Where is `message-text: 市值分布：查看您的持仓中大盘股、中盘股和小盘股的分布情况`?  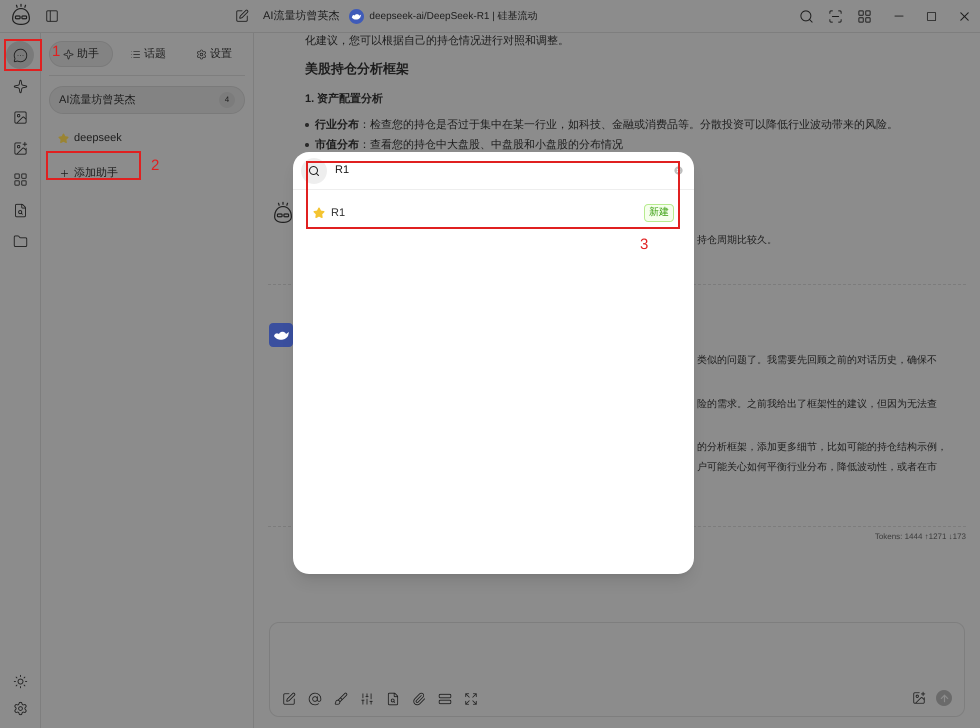
message-text: 市值分布：查看您的持仓中大盘股、中盘股和小盘股的分布情况 is located at coordinates (469, 145).